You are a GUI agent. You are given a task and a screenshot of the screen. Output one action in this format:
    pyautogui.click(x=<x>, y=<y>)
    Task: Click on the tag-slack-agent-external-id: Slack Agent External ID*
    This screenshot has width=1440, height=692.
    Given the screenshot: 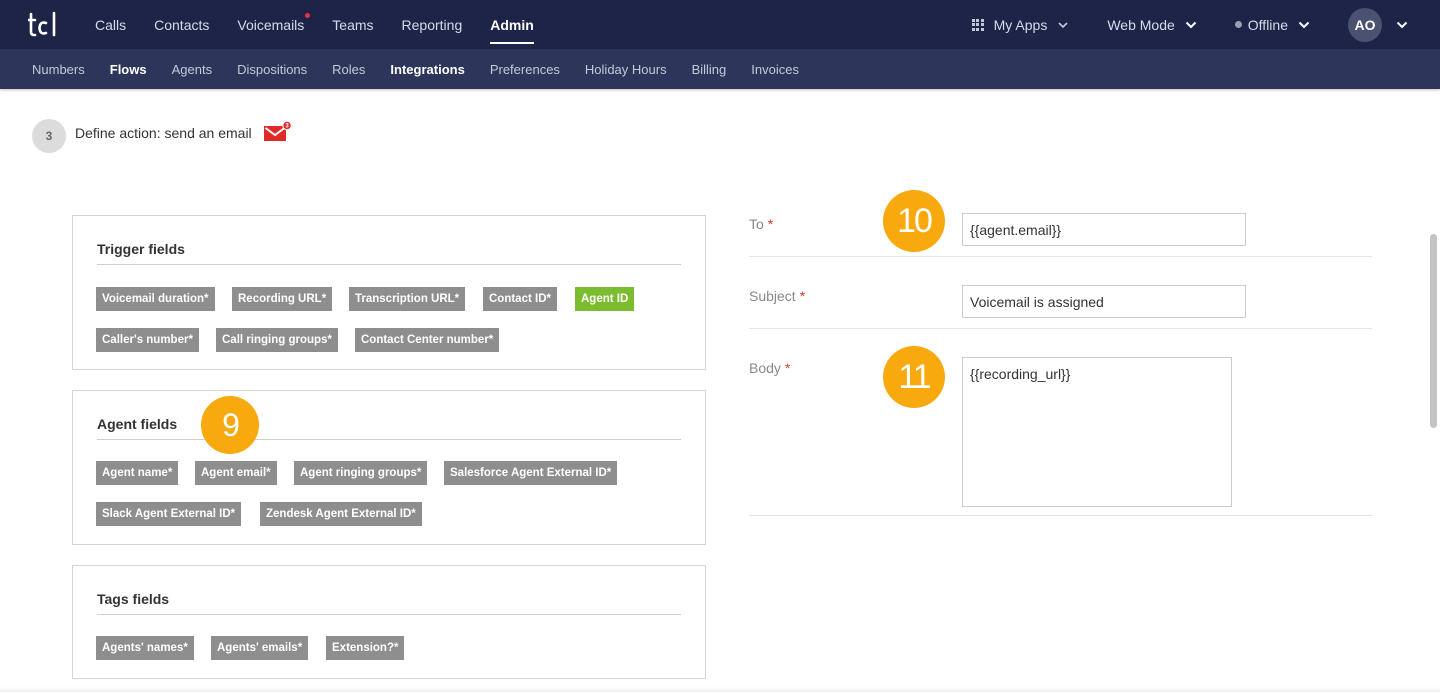 What is the action you would take?
    pyautogui.click(x=169, y=514)
    